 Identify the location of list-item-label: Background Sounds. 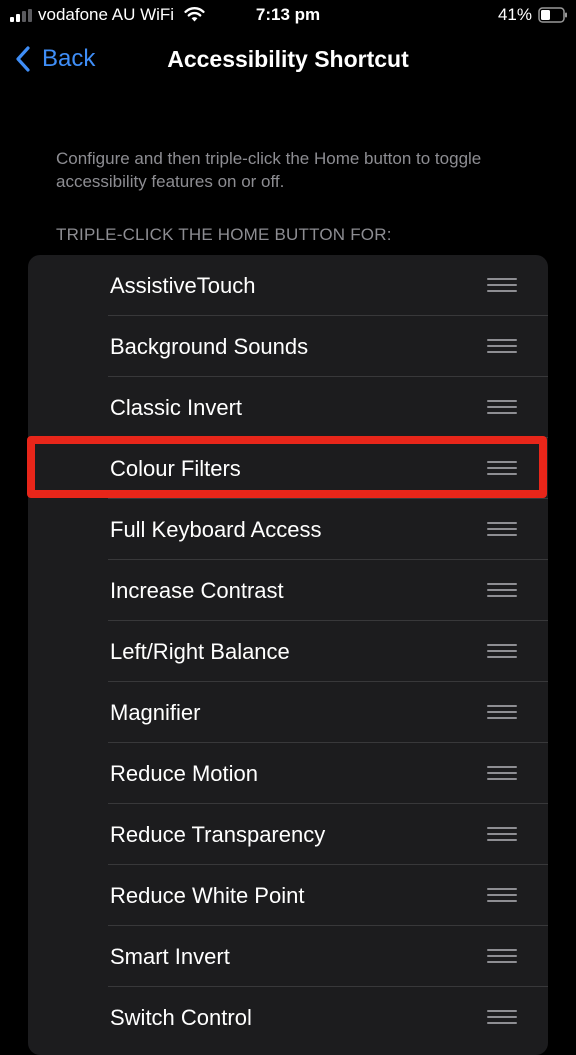
(209, 346).